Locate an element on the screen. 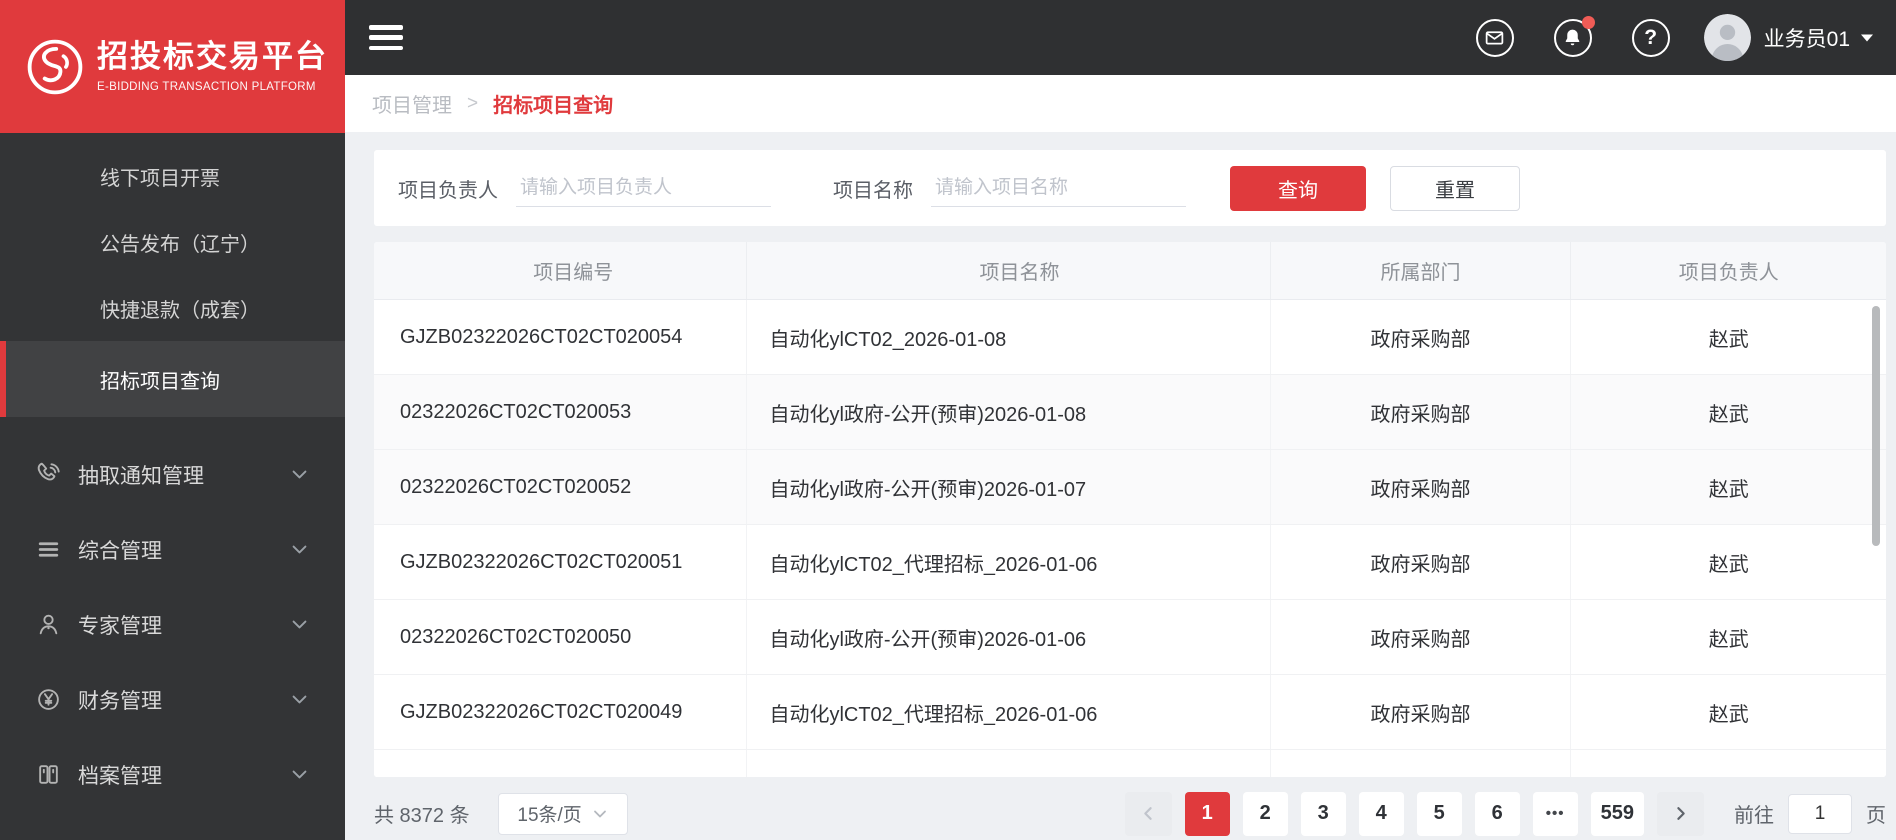 This screenshot has width=1896, height=840. reset-button: 重置 is located at coordinates (1455, 188).